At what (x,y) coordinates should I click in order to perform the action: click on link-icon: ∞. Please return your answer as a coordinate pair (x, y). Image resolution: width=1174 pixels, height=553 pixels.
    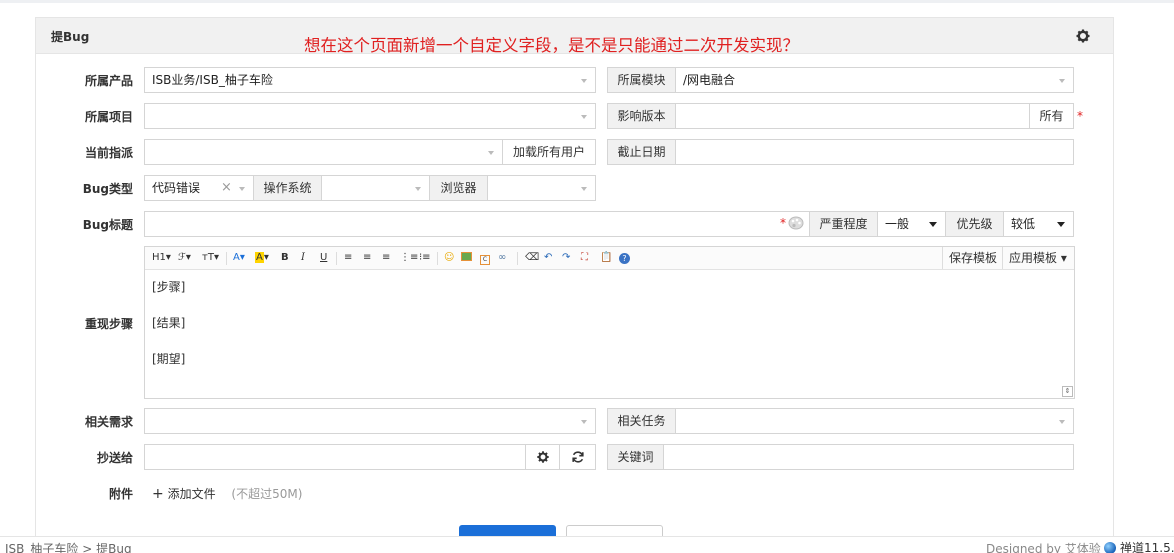
    Looking at the image, I should click on (502, 258).